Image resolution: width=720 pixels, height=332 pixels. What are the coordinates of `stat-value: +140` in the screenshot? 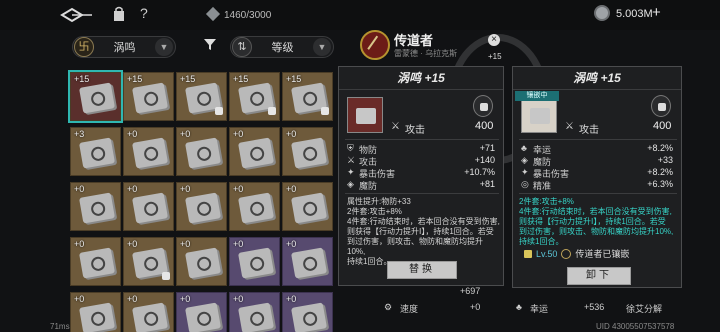 It's located at (484, 160).